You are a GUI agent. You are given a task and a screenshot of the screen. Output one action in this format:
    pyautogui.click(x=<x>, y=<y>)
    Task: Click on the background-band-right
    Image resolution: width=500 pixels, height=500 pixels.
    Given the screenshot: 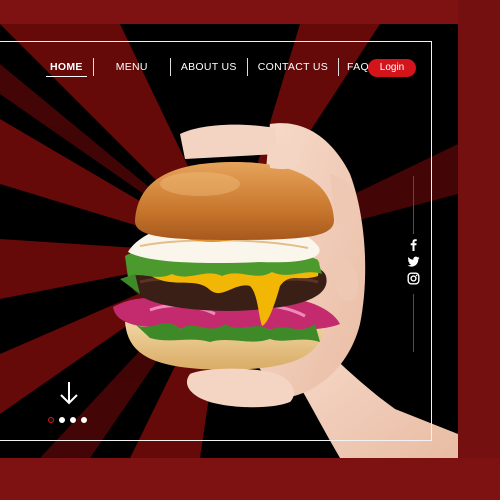 What is the action you would take?
    pyautogui.click(x=479, y=250)
    